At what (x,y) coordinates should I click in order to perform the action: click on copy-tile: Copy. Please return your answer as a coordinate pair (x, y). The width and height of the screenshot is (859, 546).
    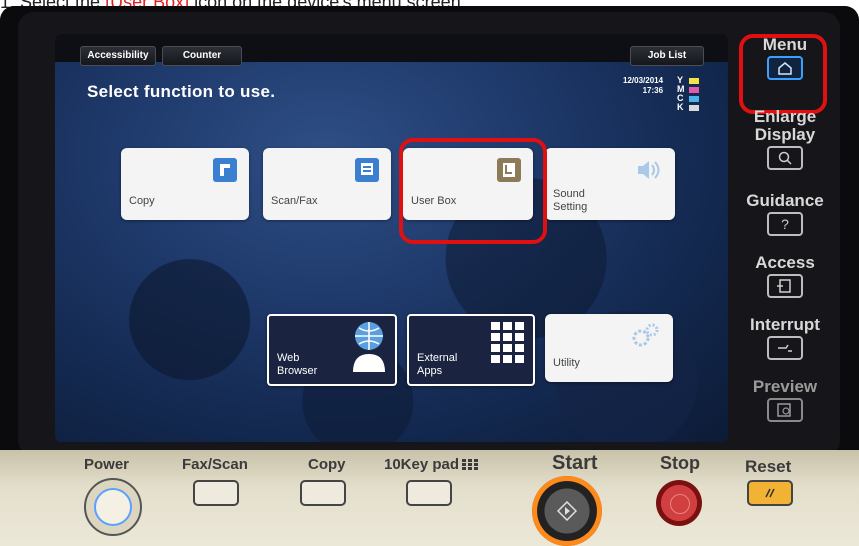
    Looking at the image, I should click on (185, 184).